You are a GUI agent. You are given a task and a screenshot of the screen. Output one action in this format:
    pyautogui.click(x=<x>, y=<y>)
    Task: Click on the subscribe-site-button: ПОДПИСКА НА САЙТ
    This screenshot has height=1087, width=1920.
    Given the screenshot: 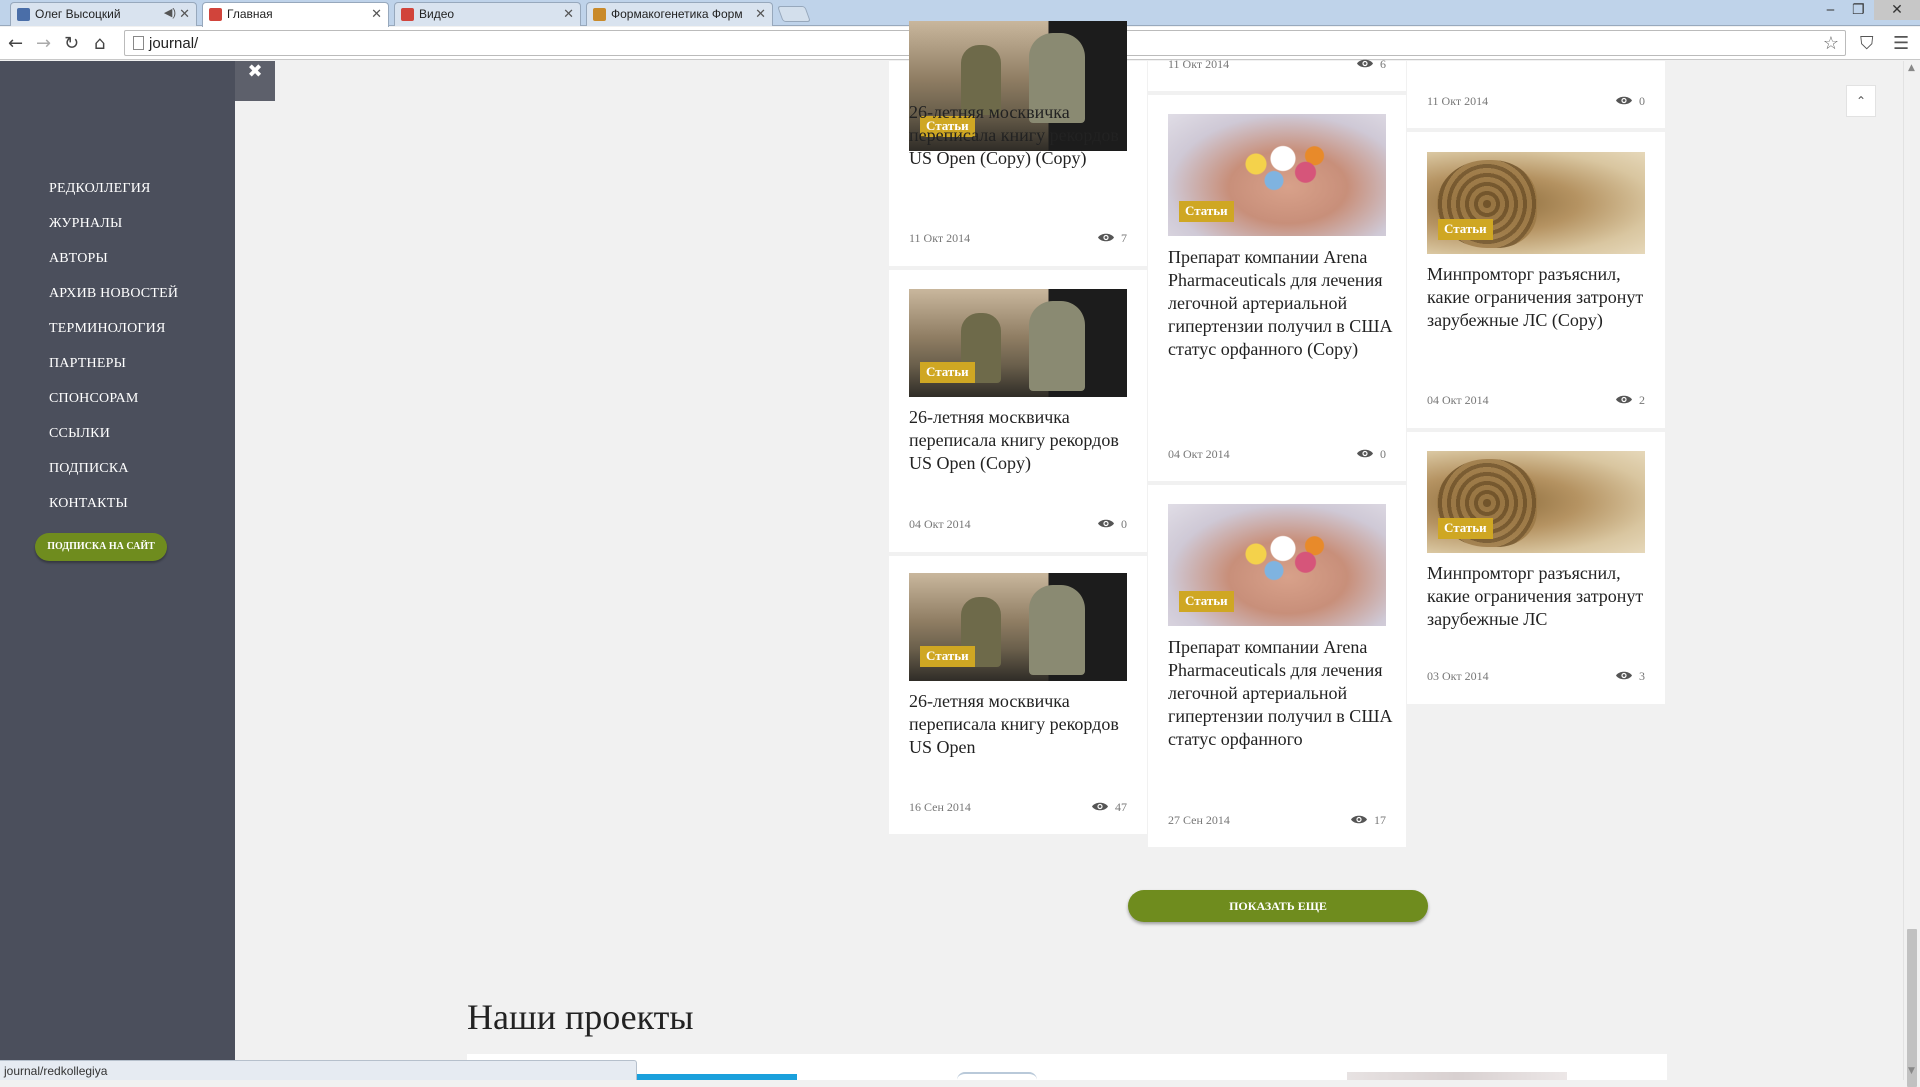 What is the action you would take?
    pyautogui.click(x=101, y=547)
    